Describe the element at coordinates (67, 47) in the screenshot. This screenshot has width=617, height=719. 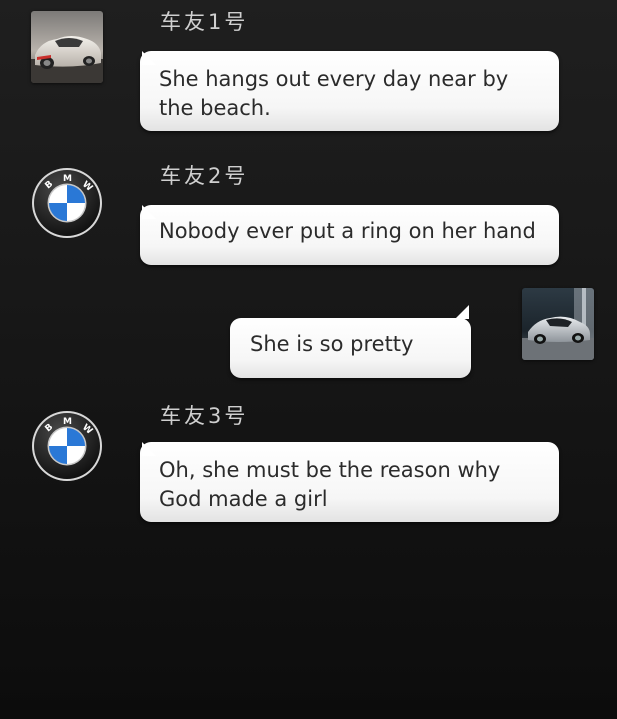
I see `sports-car-photo-icon` at that location.